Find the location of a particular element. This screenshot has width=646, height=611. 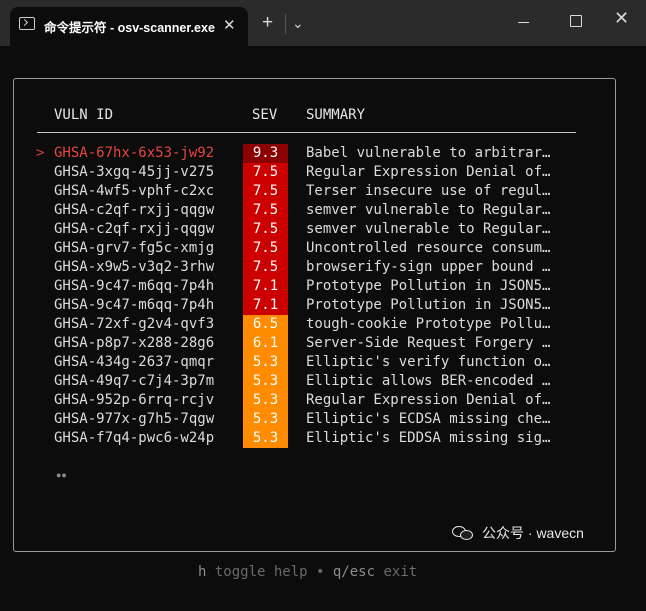

active-tab: 命令提示符 - osv-scanner.exe ✕ is located at coordinates (129, 26).